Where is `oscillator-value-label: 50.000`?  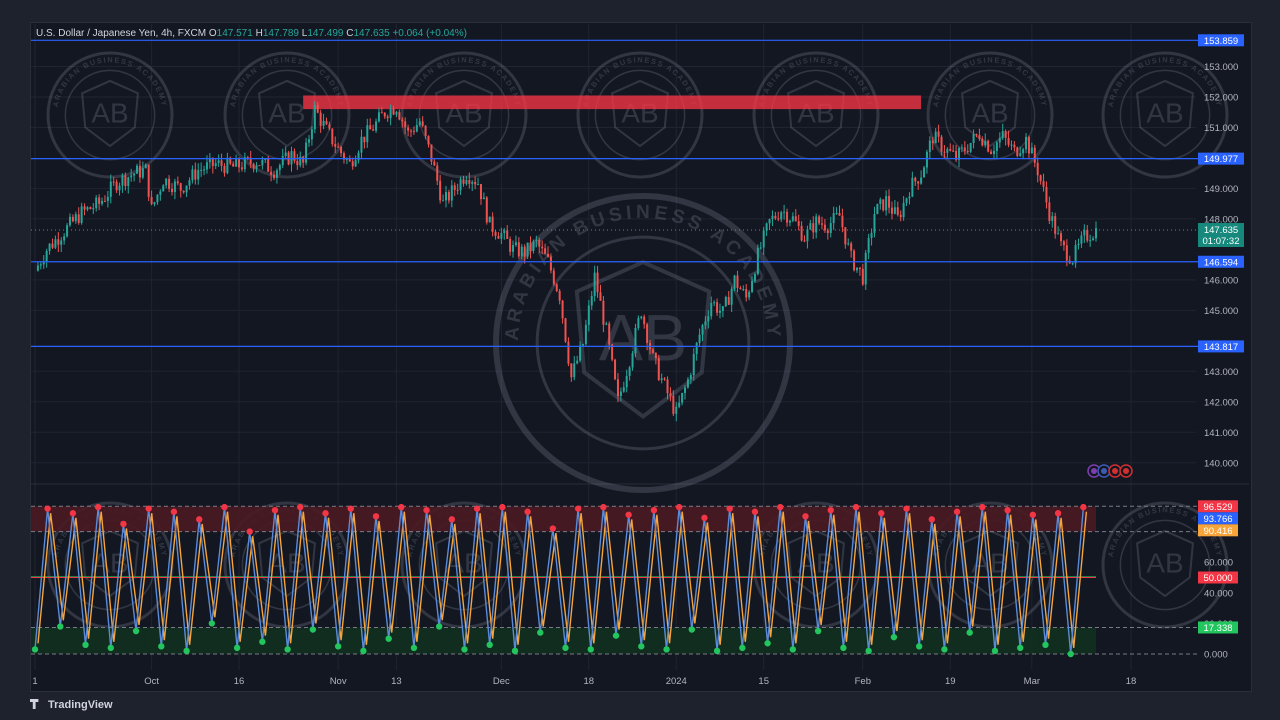 oscillator-value-label: 50.000 is located at coordinates (1217, 578).